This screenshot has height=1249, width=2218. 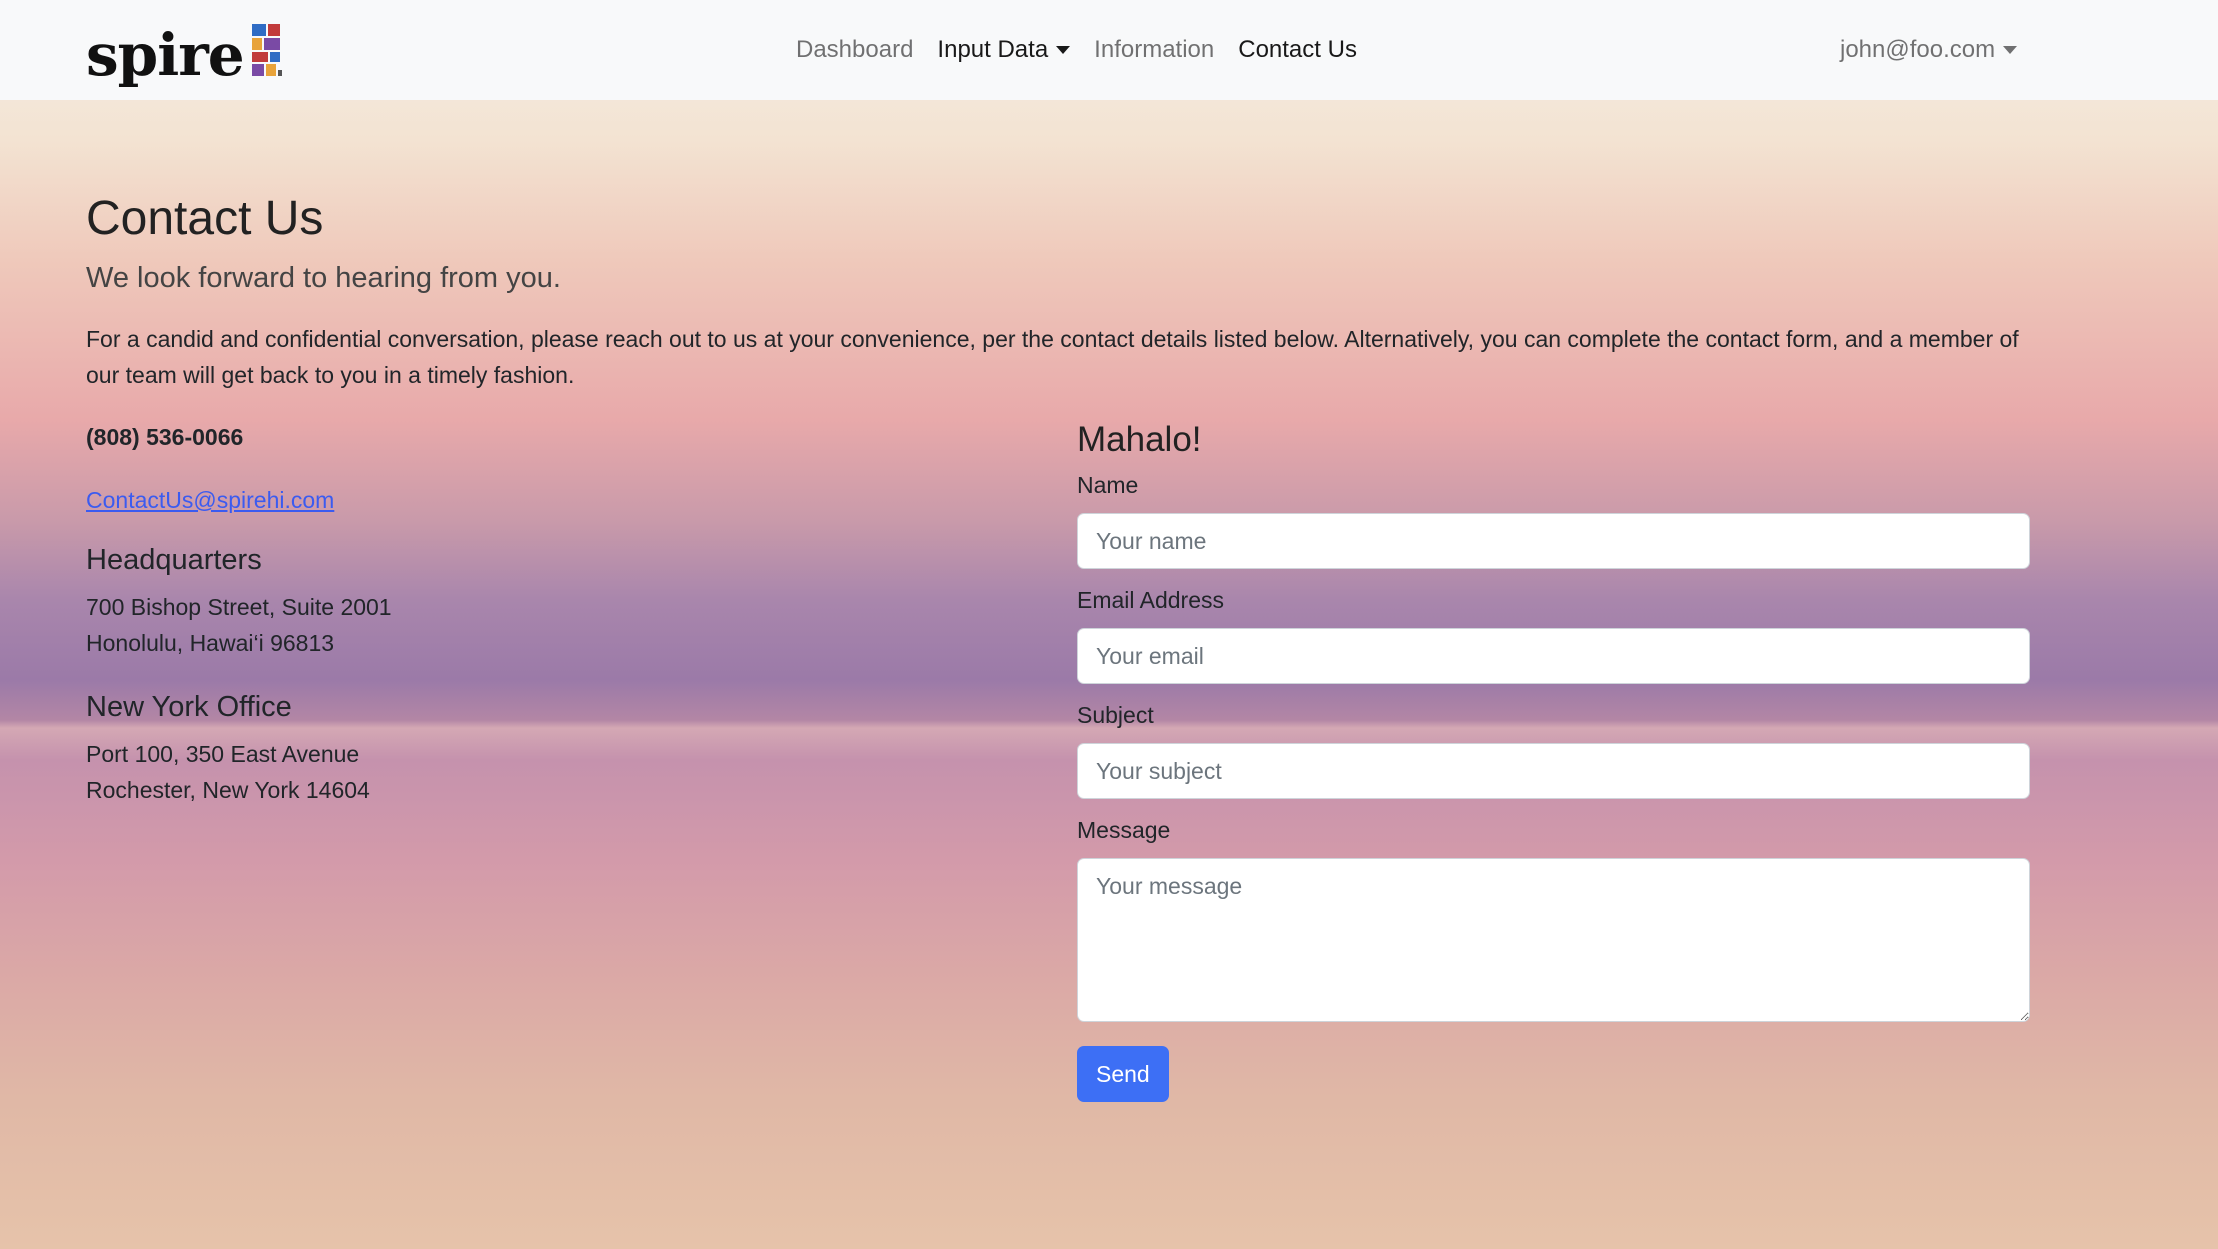 I want to click on brand-logo: spire, so click(x=184, y=49).